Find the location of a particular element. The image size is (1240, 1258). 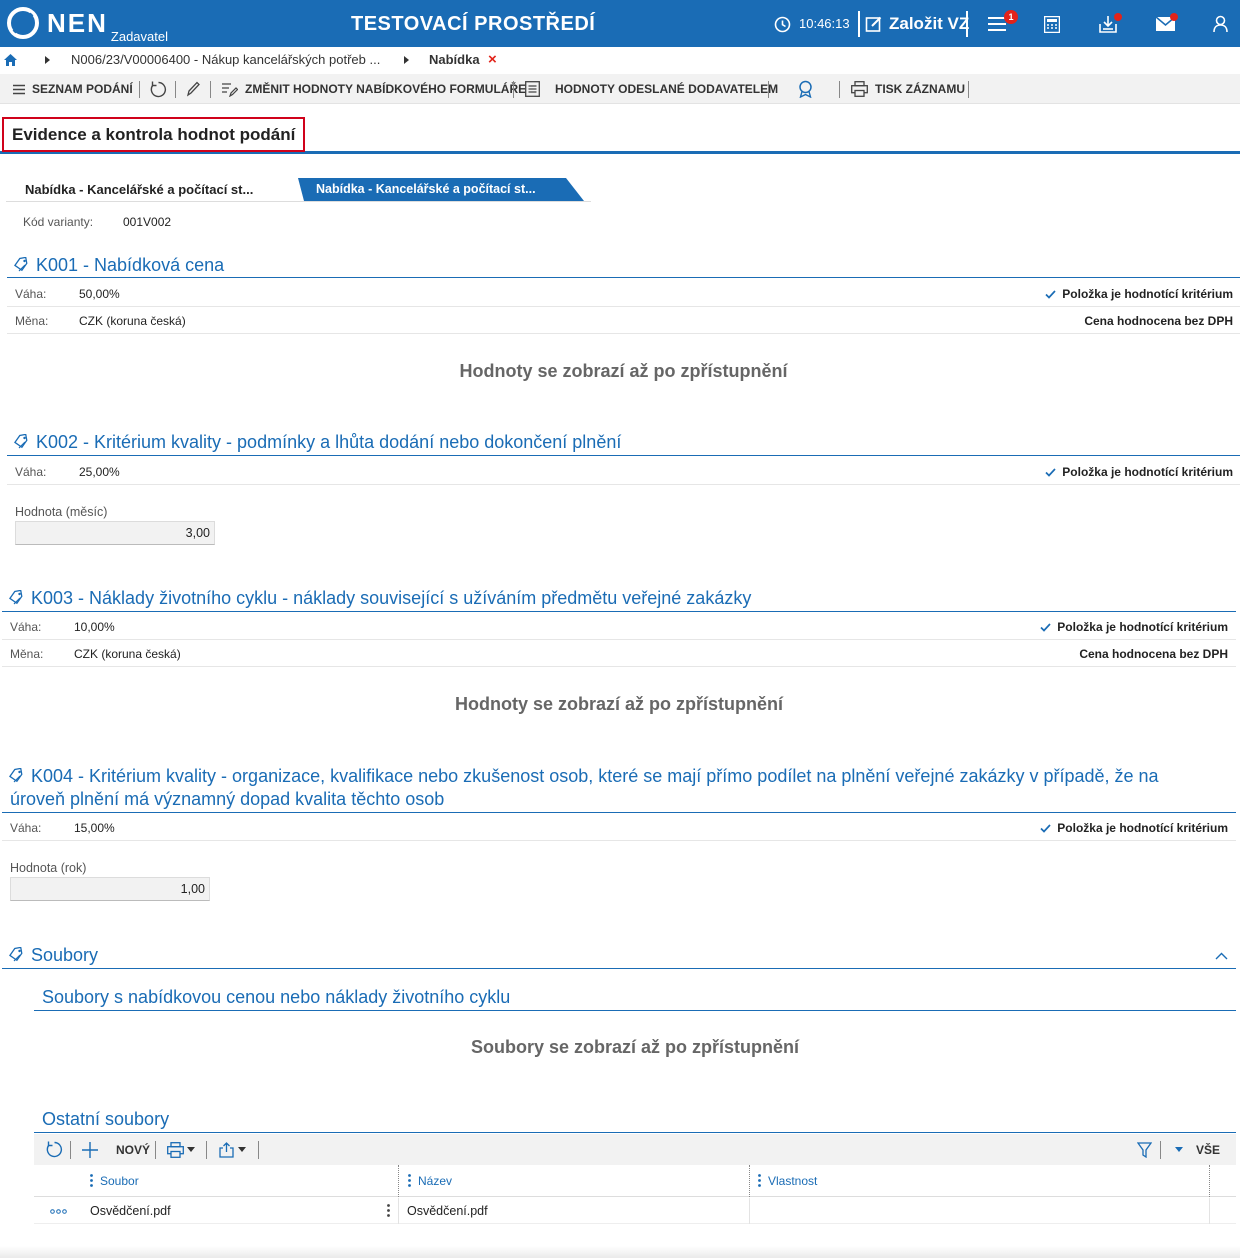

view-all-label: VŠE is located at coordinates (1208, 1149).